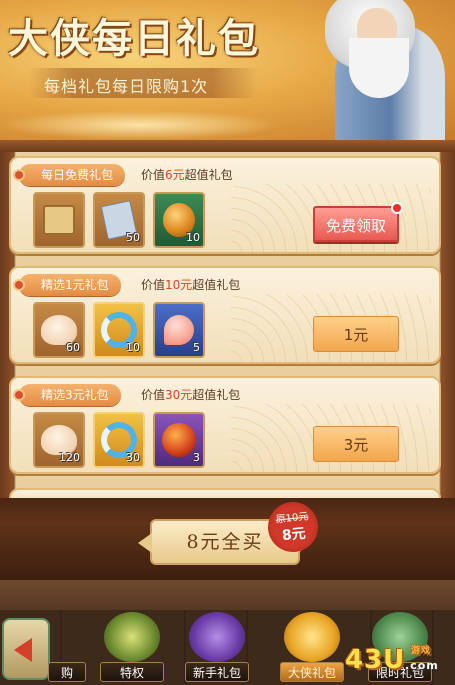  I want to click on pack-tag: 每日免费礼包, so click(69, 175).